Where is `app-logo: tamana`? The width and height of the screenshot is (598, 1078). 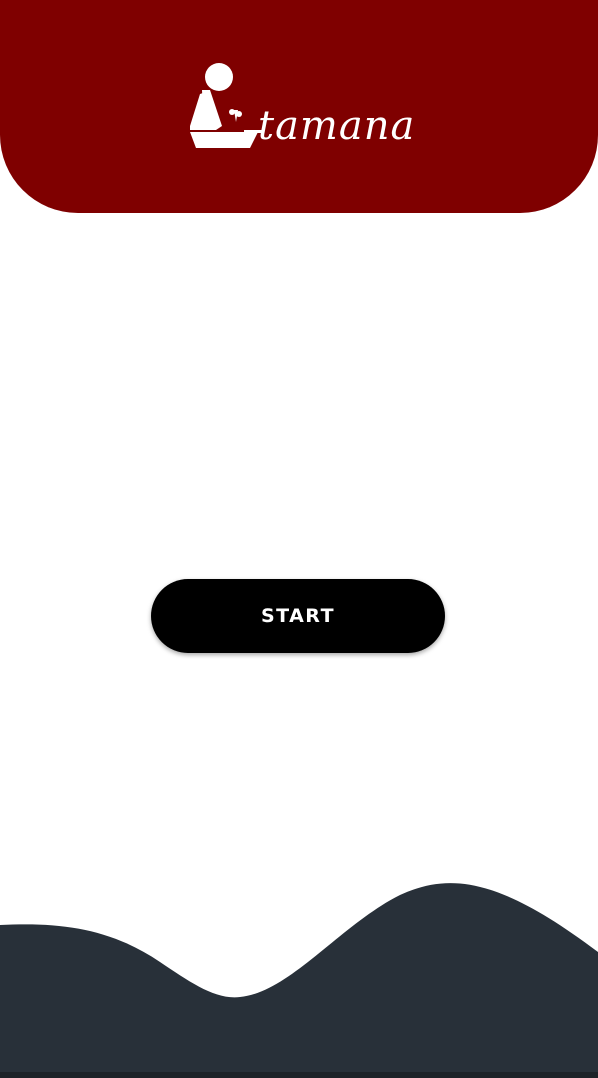 app-logo: tamana is located at coordinates (301, 108).